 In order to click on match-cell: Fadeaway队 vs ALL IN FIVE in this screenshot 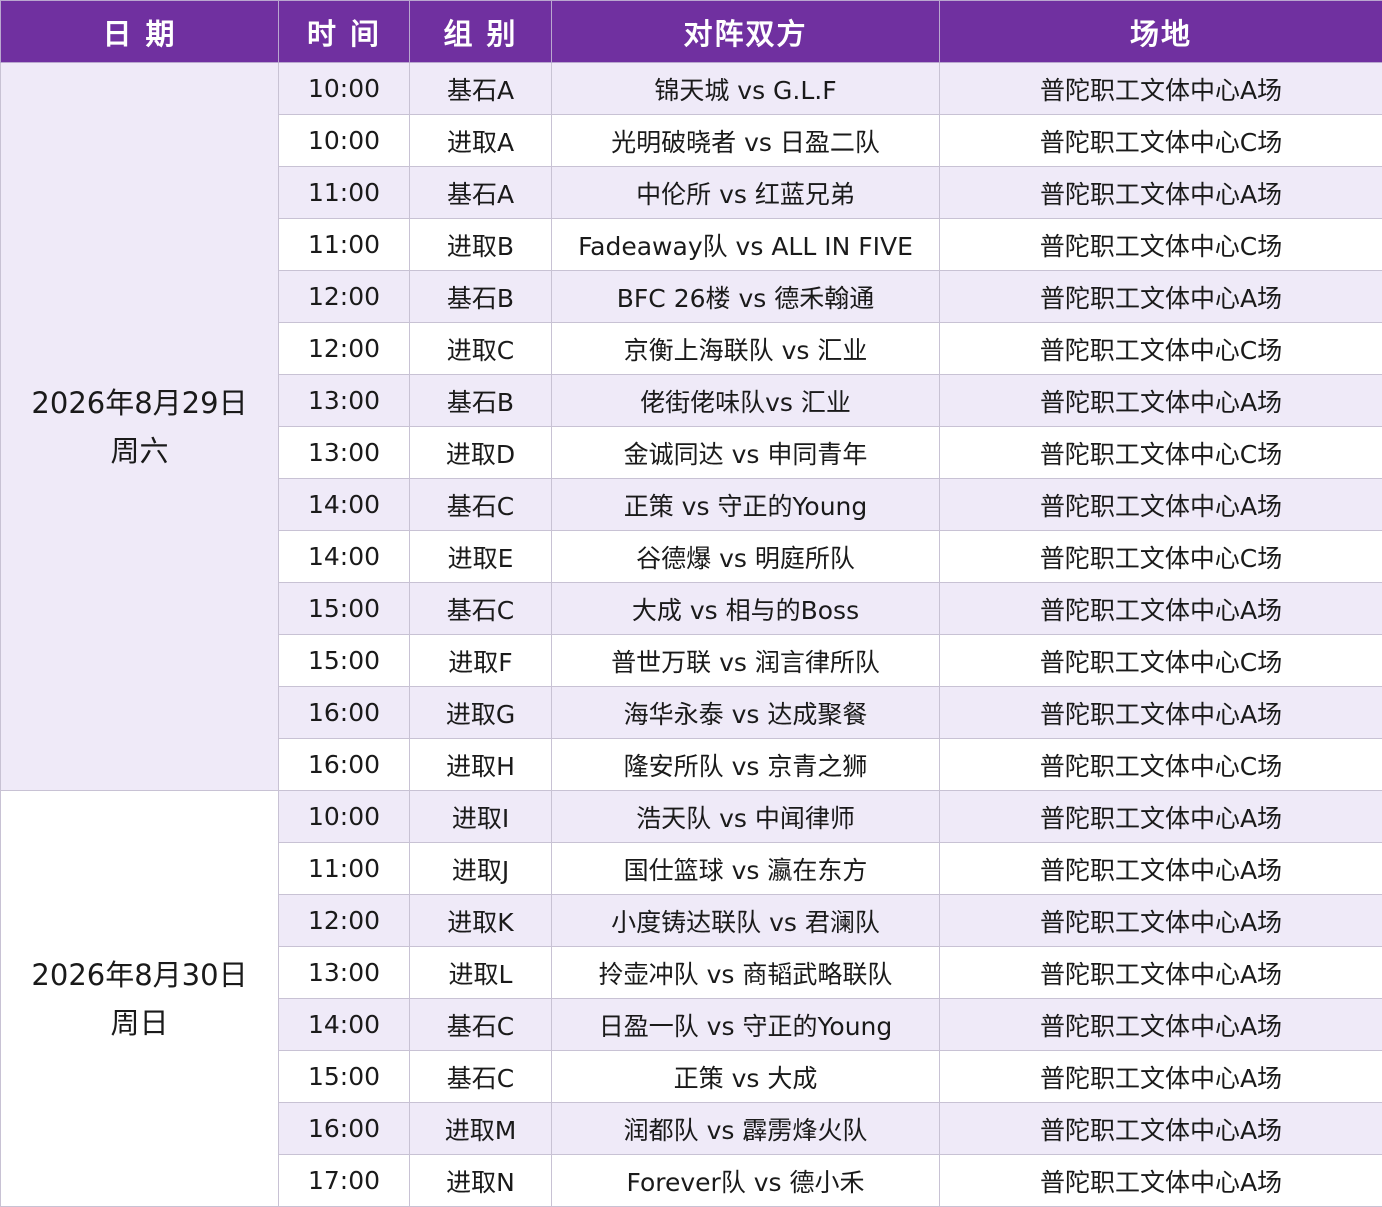, I will do `click(746, 245)`.